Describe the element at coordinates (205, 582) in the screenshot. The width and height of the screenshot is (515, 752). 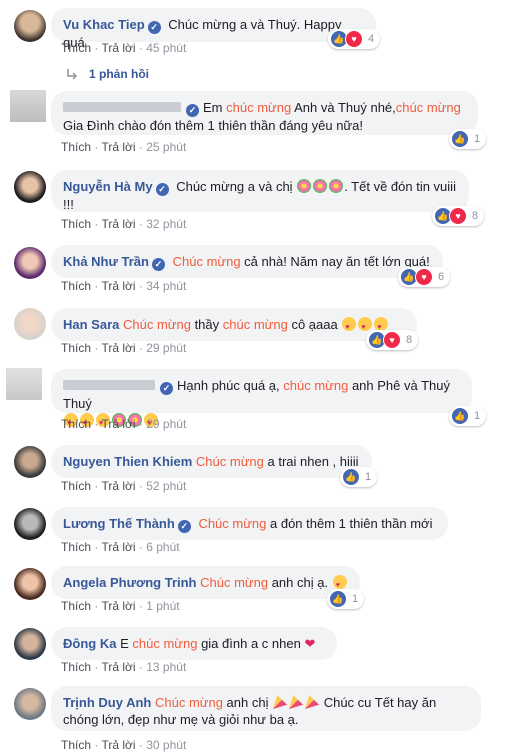
I see `comment-bubble: Angela Phương Trinh Chúc mừng anh chị ạ.` at that location.